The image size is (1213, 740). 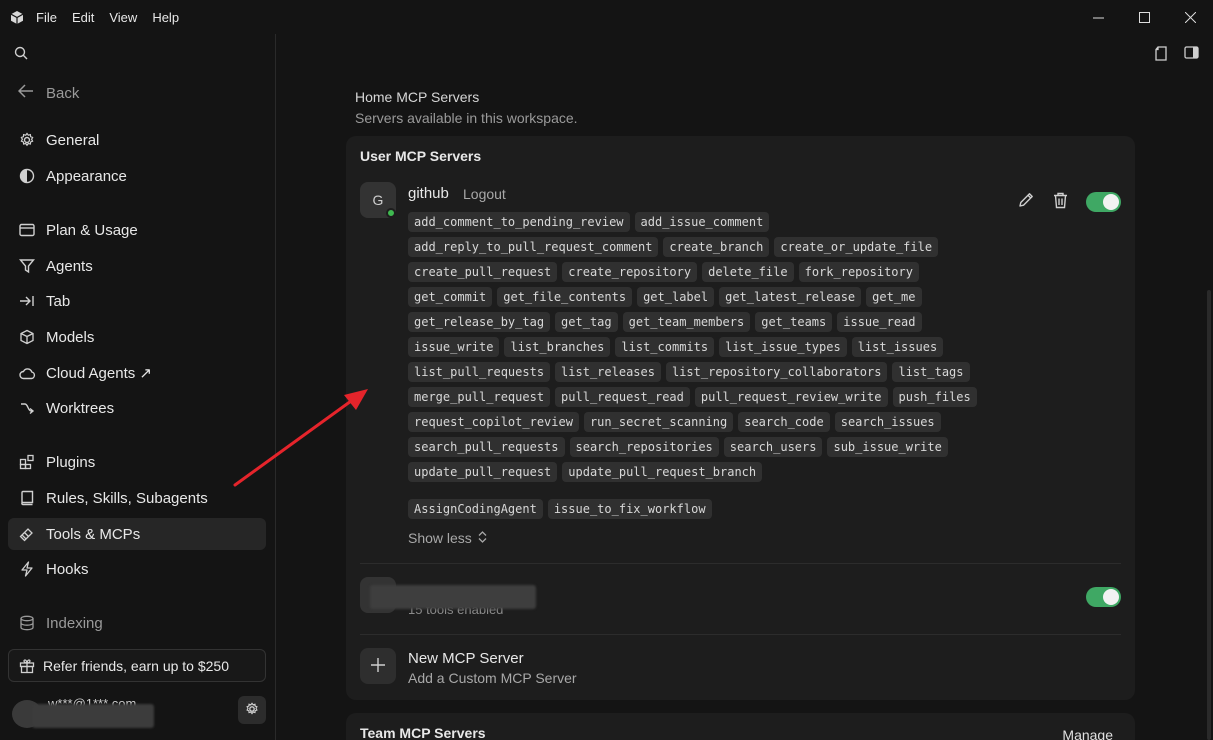 What do you see at coordinates (80, 408) in the screenshot?
I see `sidebar-item-label: Worktrees` at bounding box center [80, 408].